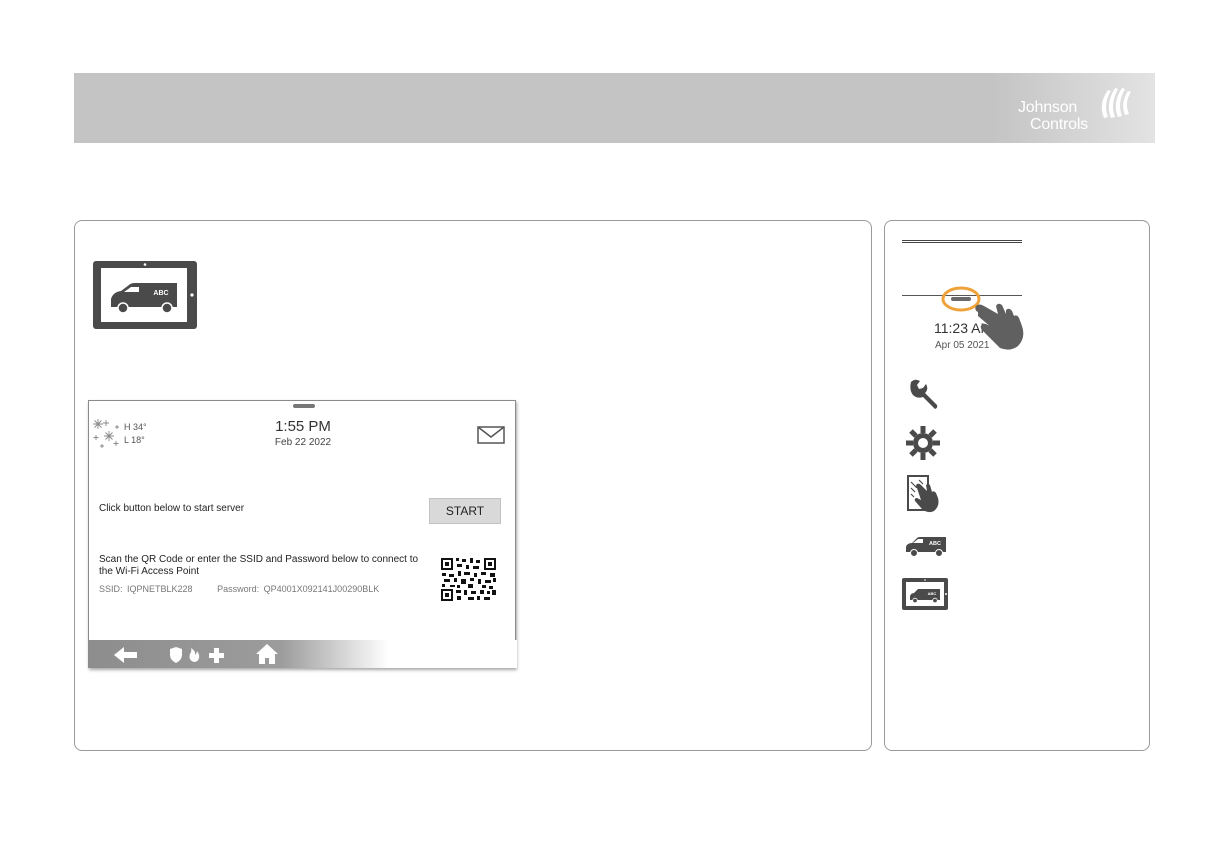 The height and width of the screenshot is (864, 1224). What do you see at coordinates (267, 654) in the screenshot?
I see `home-icon` at bounding box center [267, 654].